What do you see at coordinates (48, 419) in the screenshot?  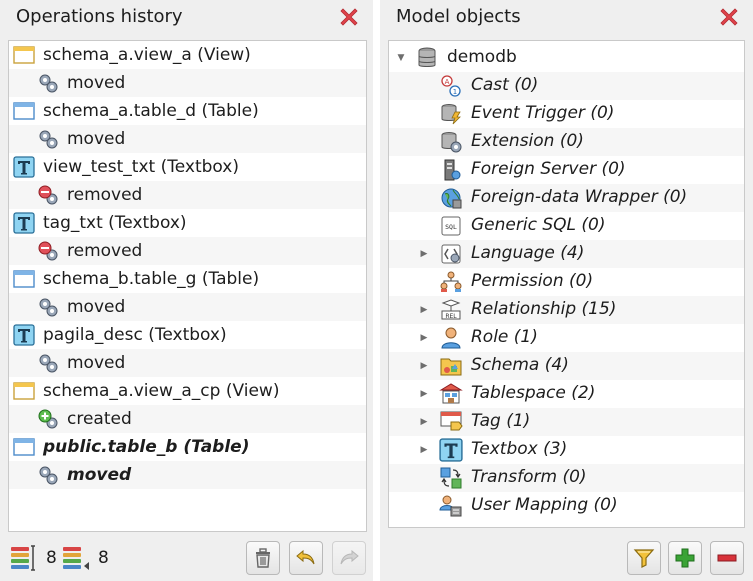 I see `created-icon` at bounding box center [48, 419].